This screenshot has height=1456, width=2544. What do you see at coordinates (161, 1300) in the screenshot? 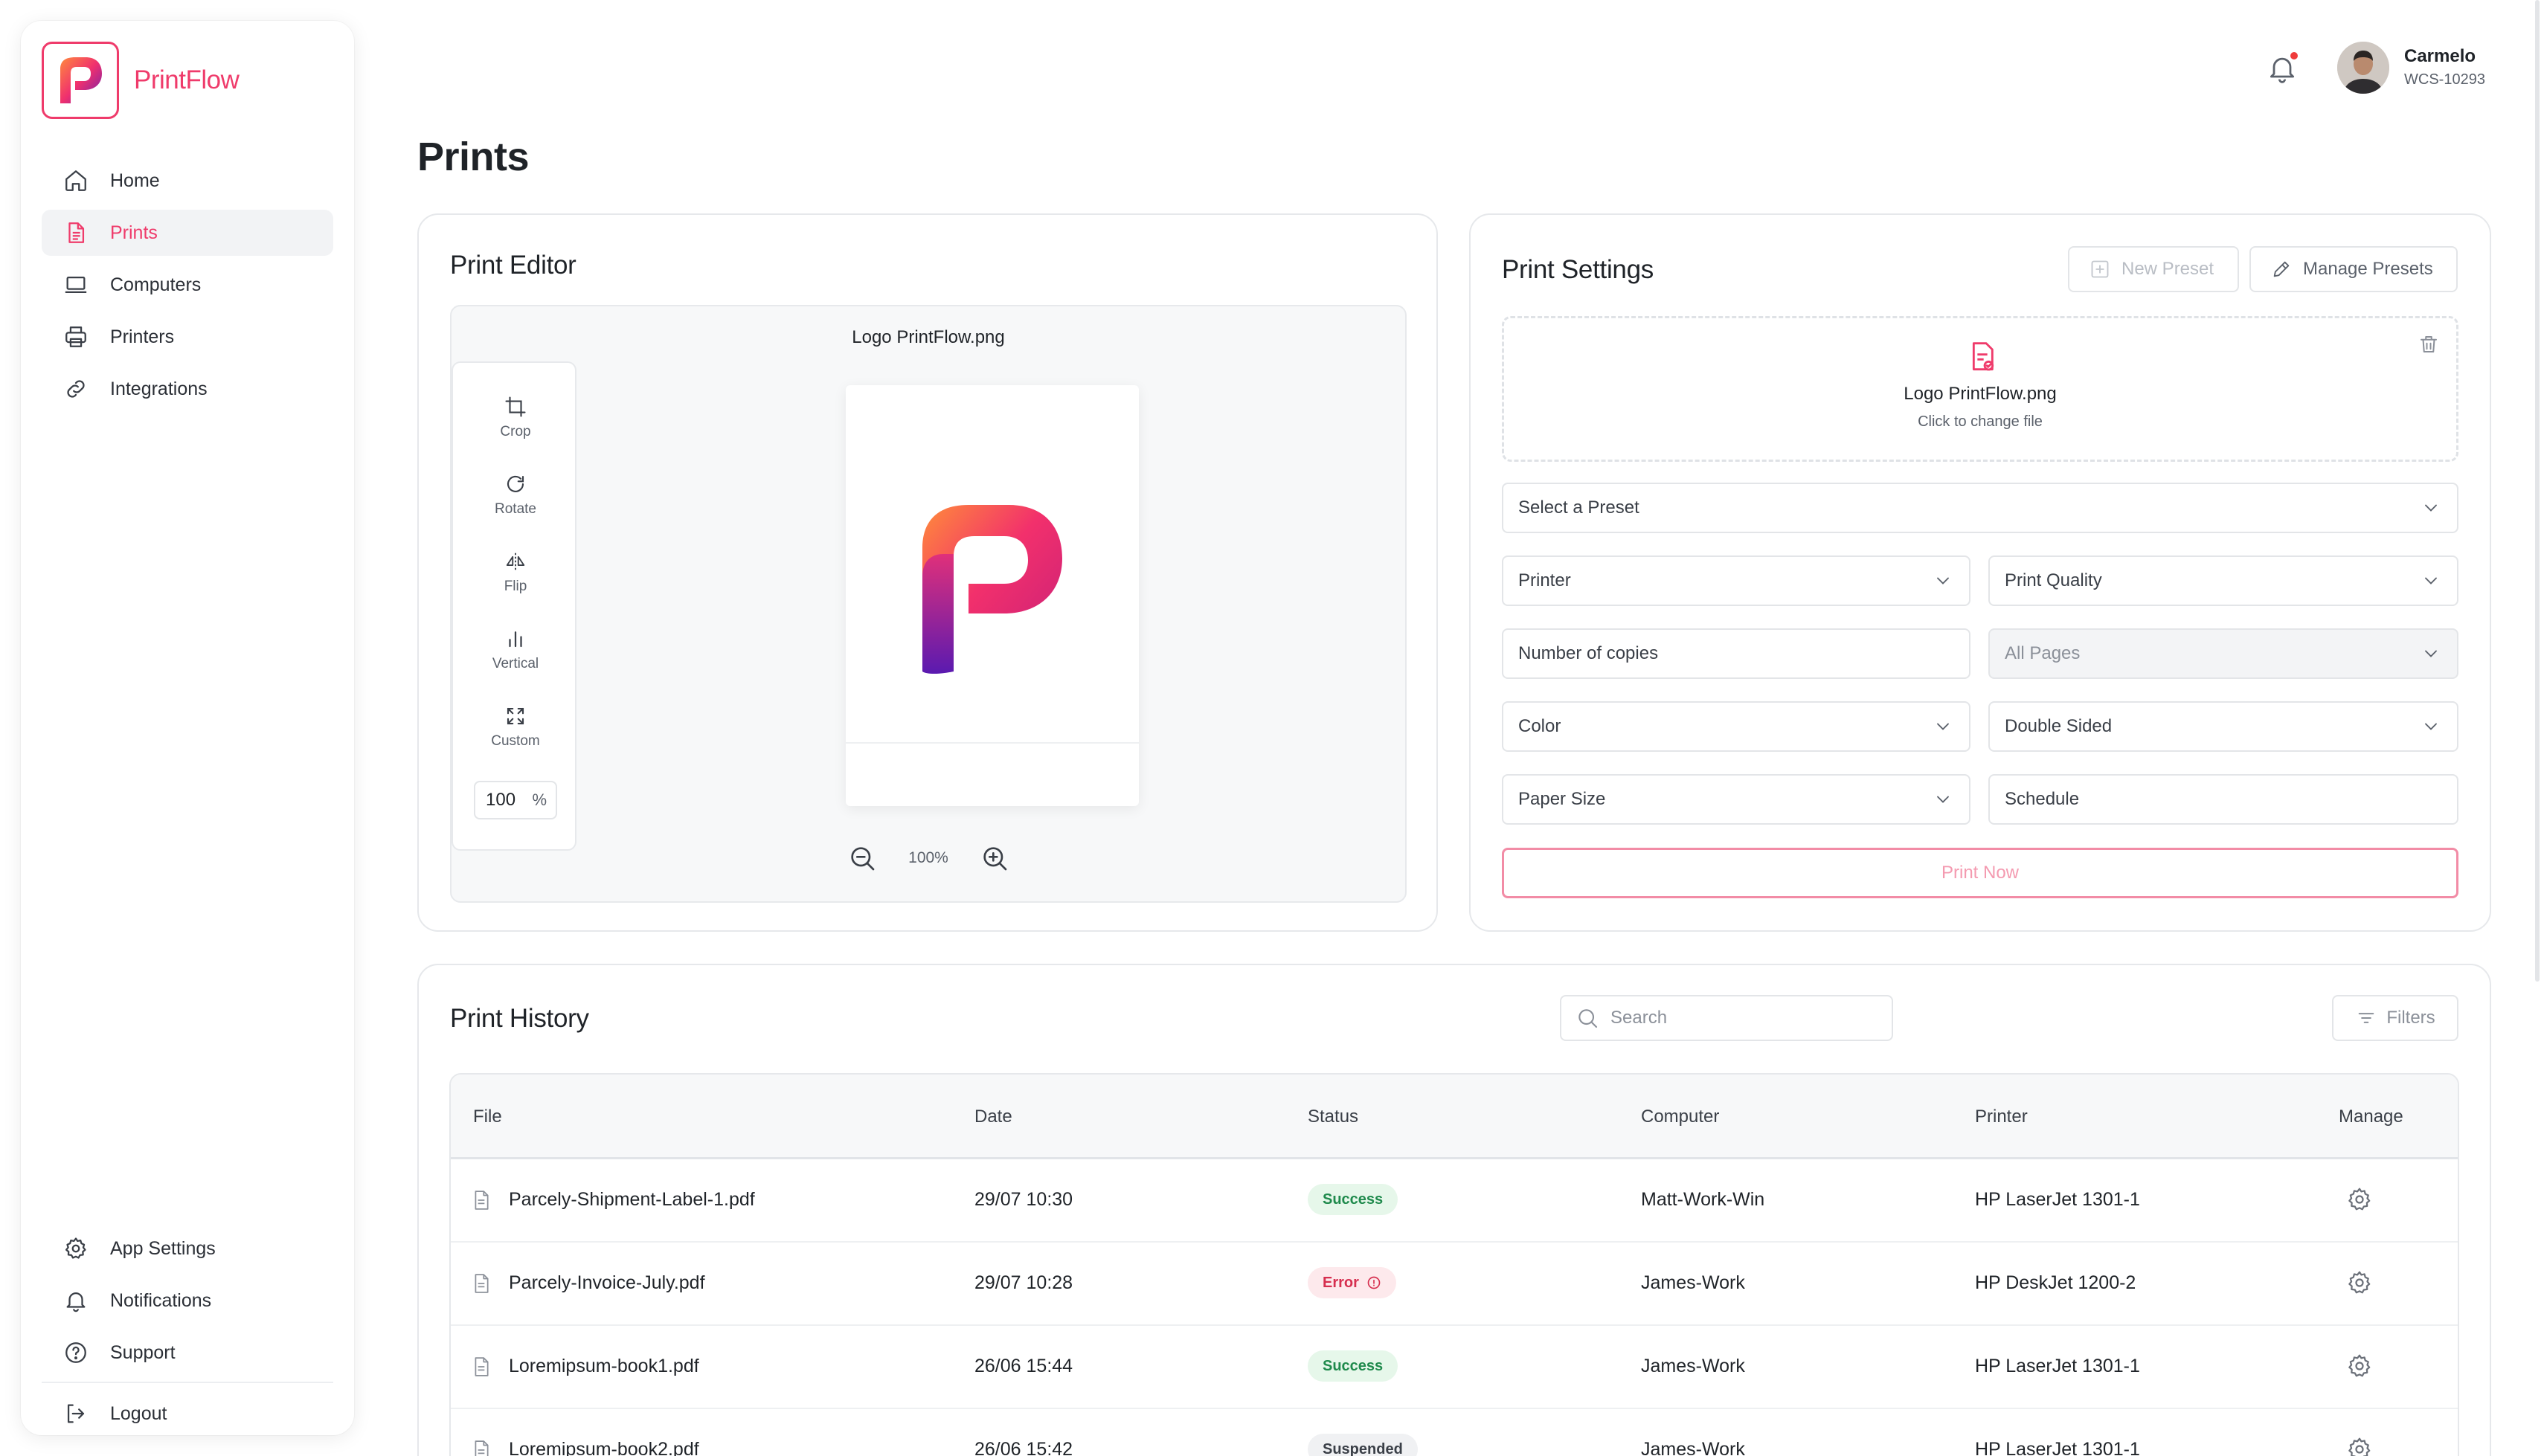
I see `sidebar-item-label: Notifications` at bounding box center [161, 1300].